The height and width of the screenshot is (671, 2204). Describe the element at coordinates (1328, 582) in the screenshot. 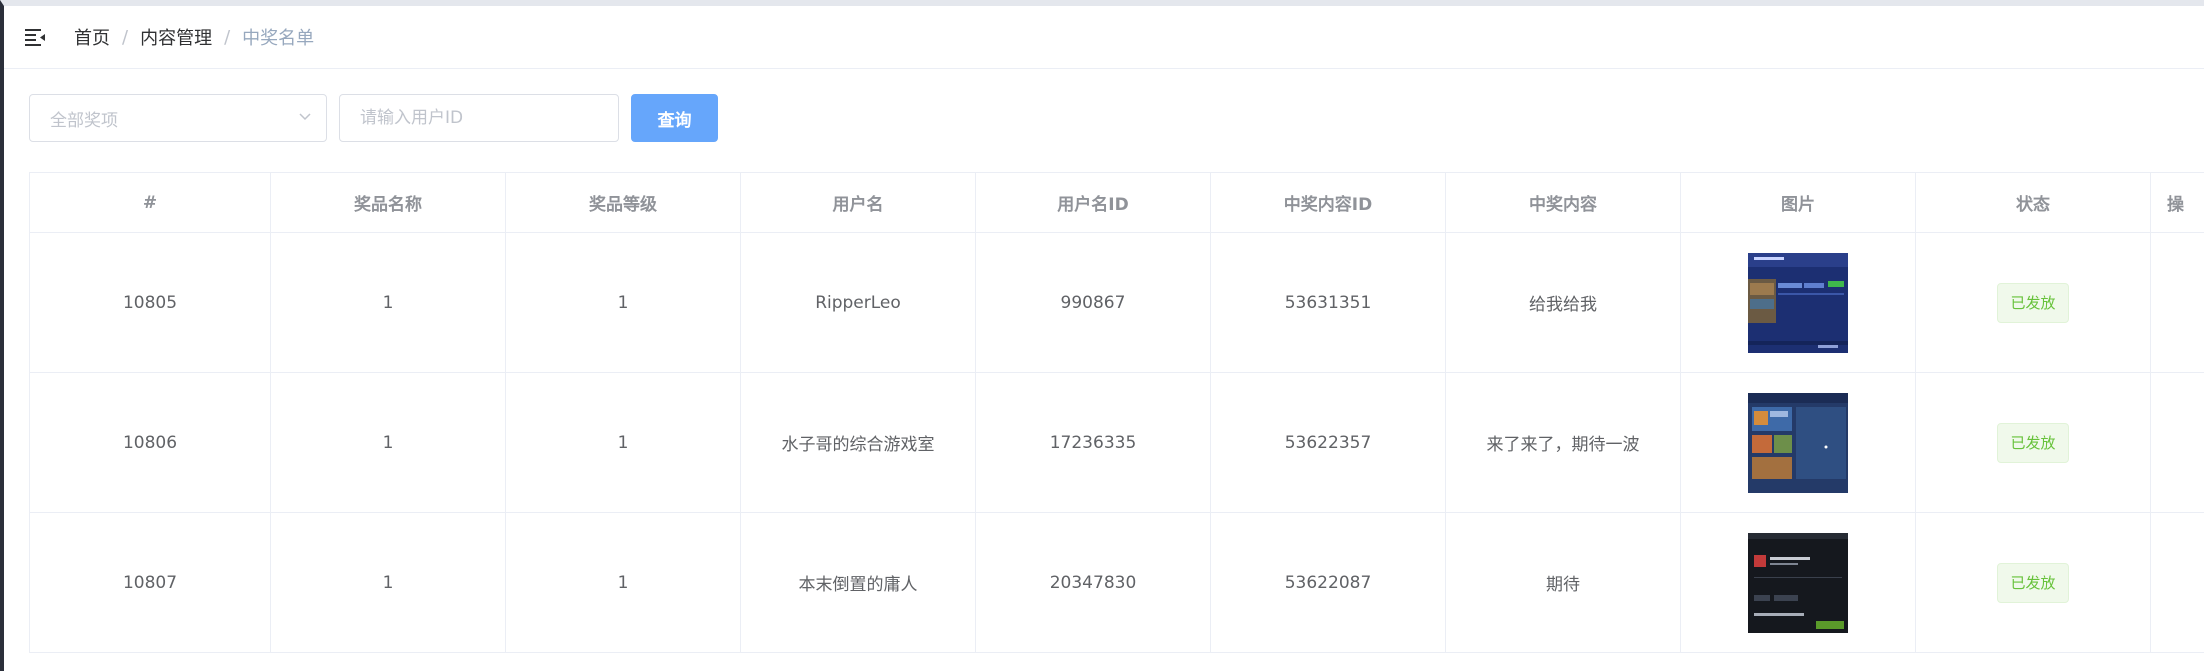

I see `cell-content-id: 53622087` at that location.